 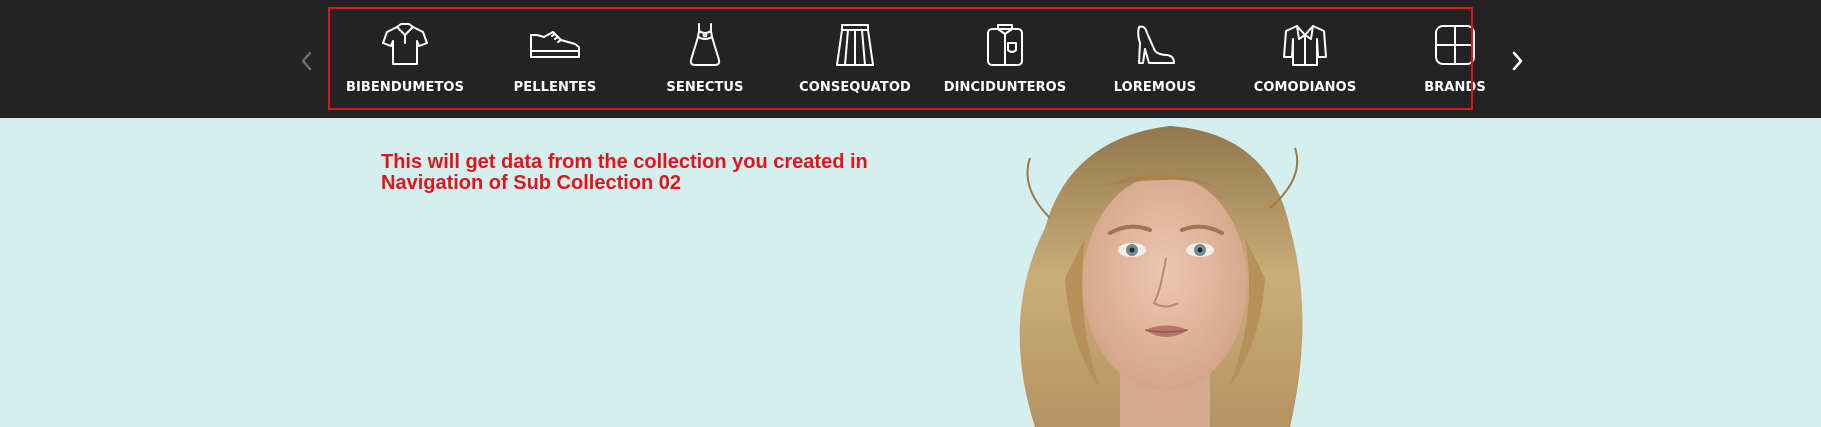 I want to click on chevron-right-icon, so click(x=1517, y=61).